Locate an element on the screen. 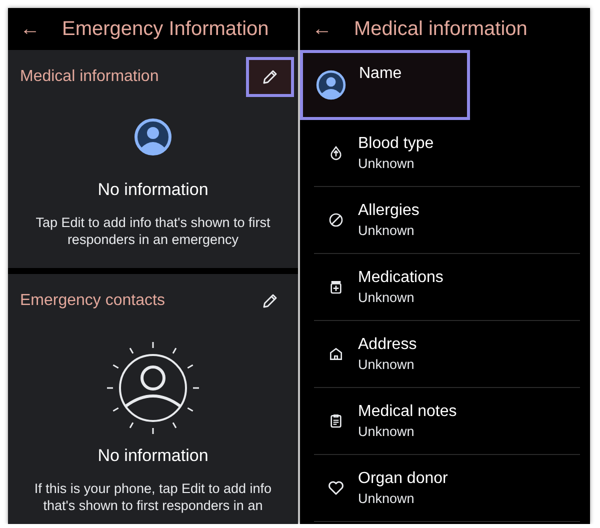 Image resolution: width=600 pixels, height=528 pixels. list-item: Medical notes Unknown is located at coordinates (447, 421).